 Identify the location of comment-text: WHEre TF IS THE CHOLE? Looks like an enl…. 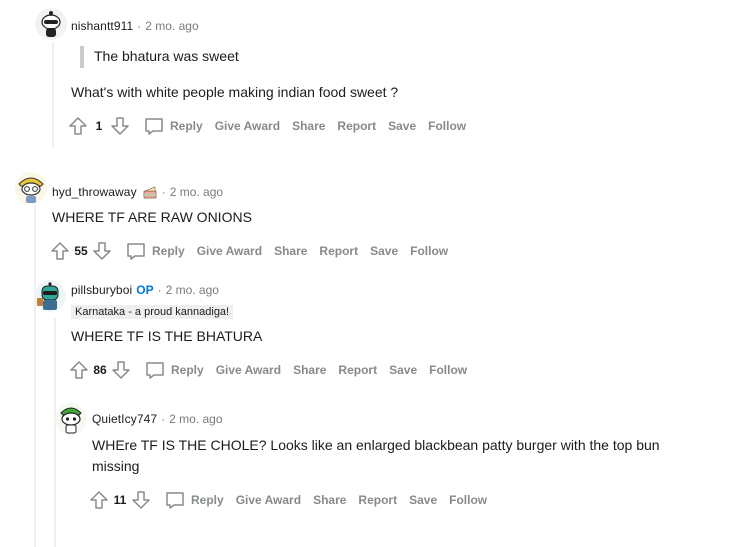
(407, 456).